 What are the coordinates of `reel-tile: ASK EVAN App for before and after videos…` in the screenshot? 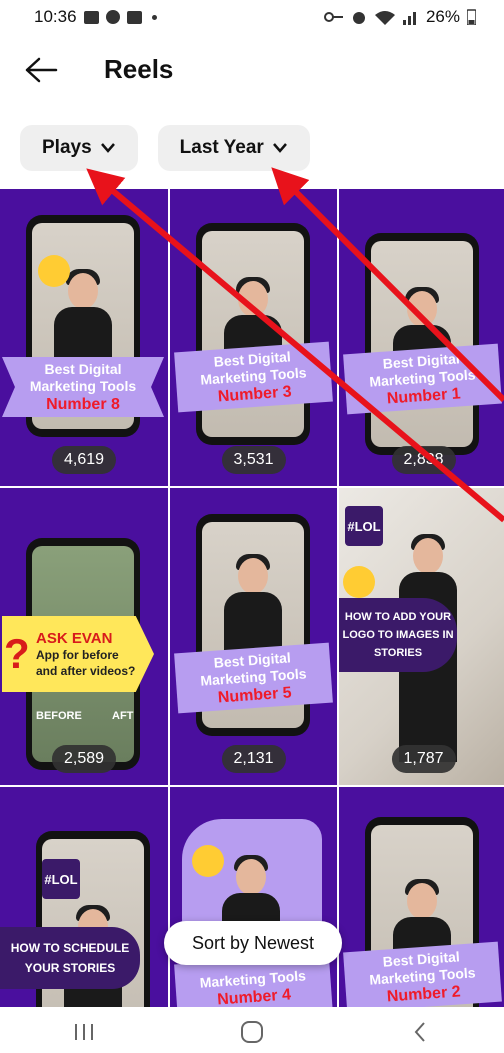 It's located at (84, 636).